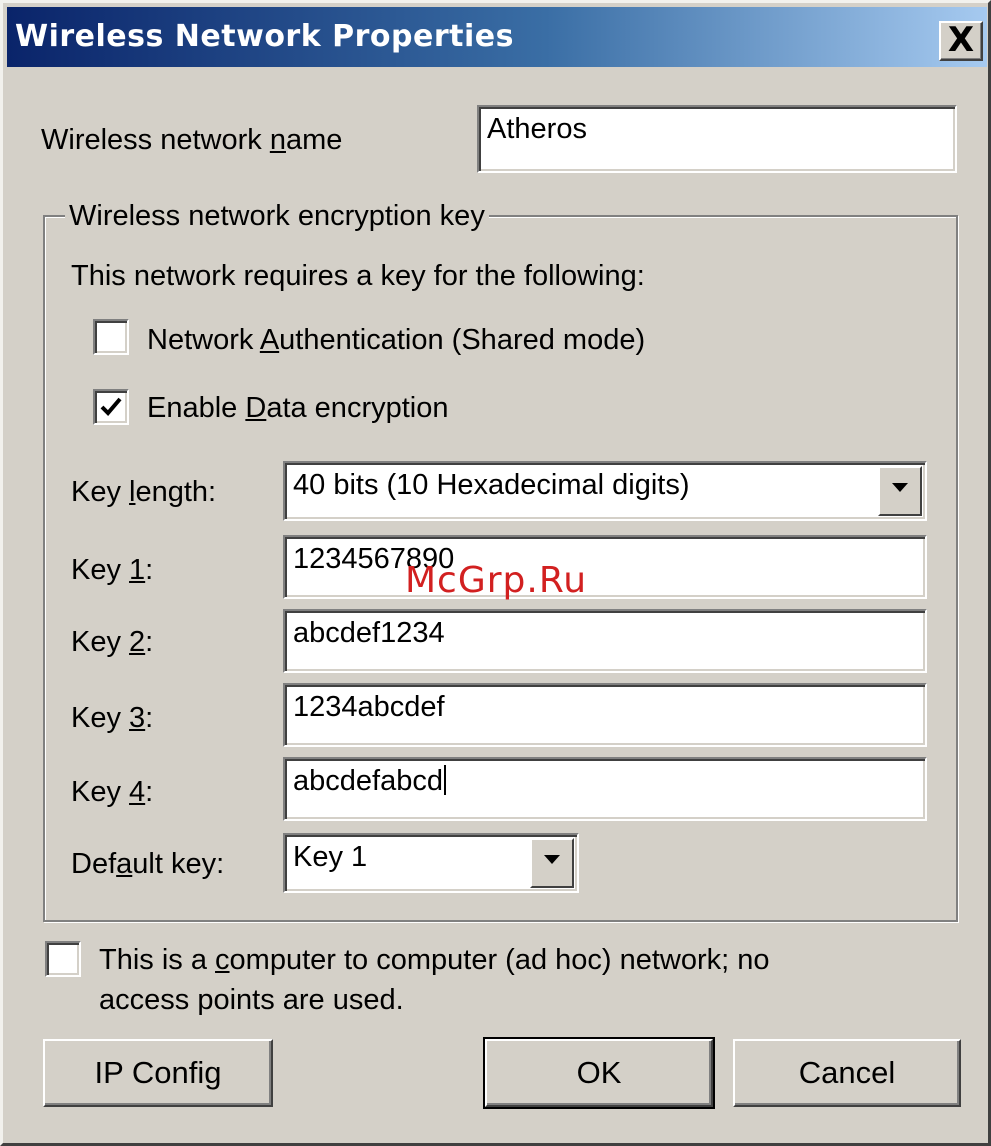 The image size is (991, 1146). Describe the element at coordinates (396, 340) in the screenshot. I see `network-authentication-label: Network Authentication (Shared mode)` at that location.